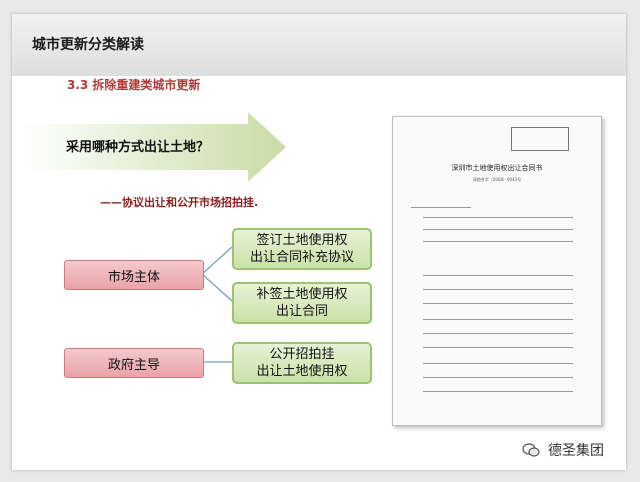  I want to click on box-line: 出让合同, so click(301, 311).